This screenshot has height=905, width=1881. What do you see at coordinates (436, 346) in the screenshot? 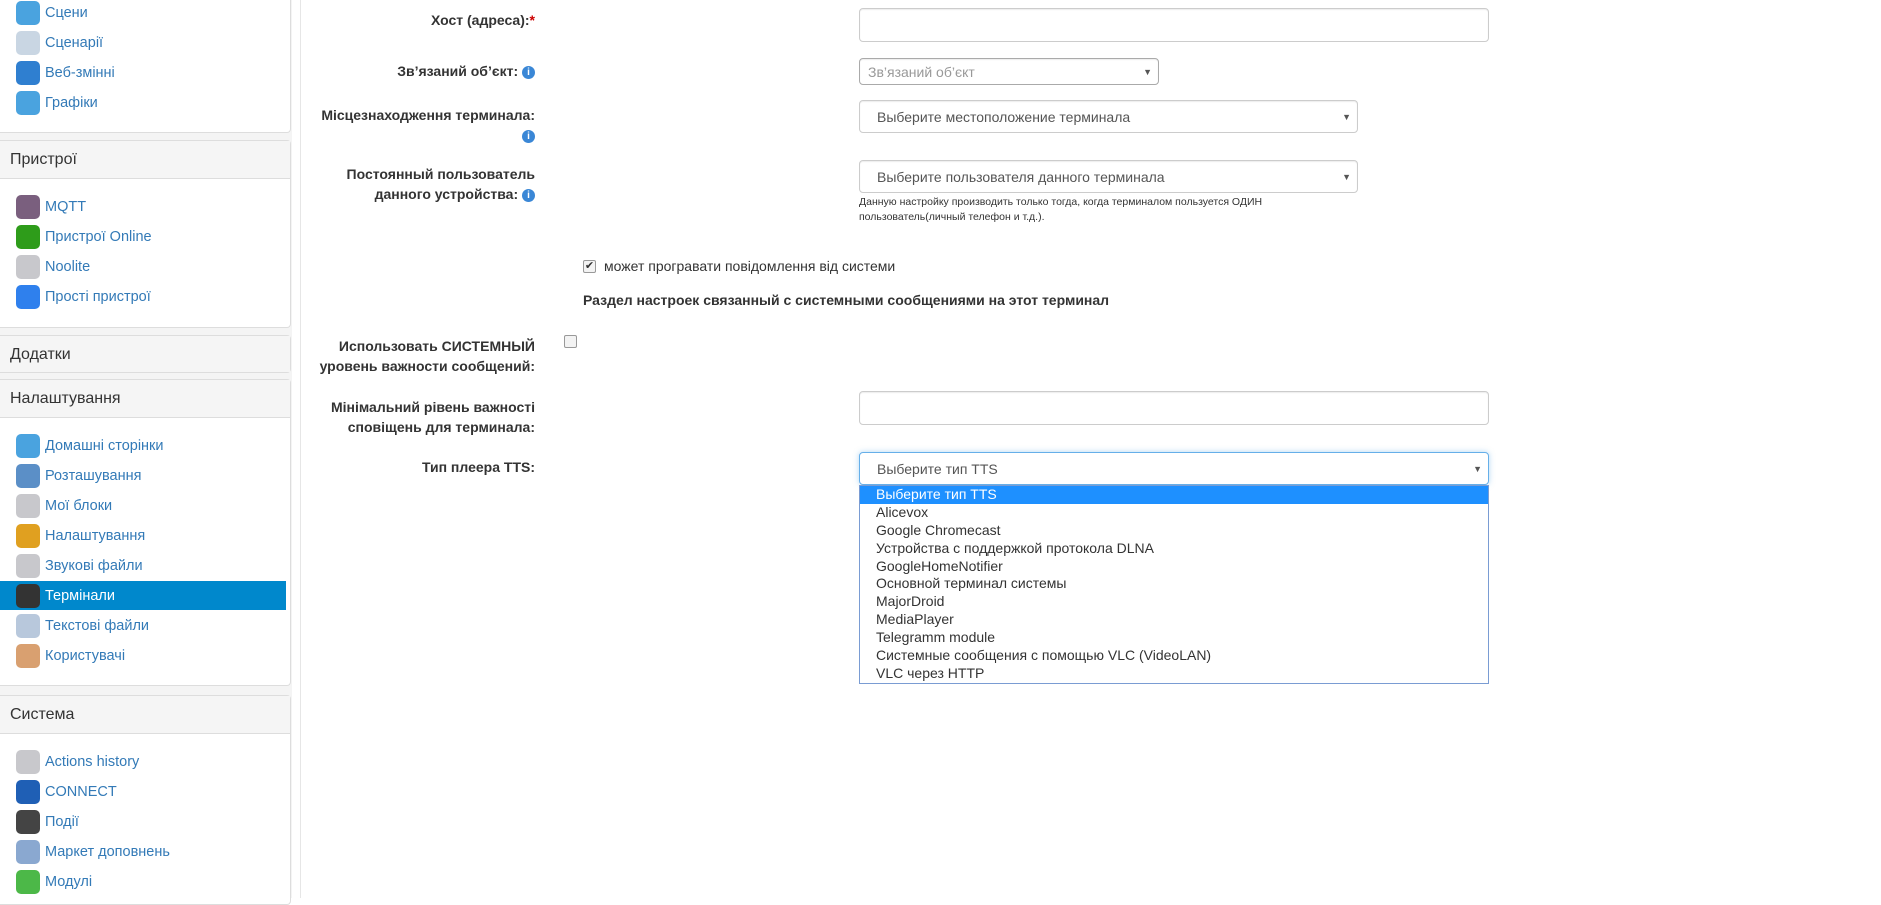
I see `use-system-label-line1: Использовать СИСТЕМНЫЙ` at bounding box center [436, 346].